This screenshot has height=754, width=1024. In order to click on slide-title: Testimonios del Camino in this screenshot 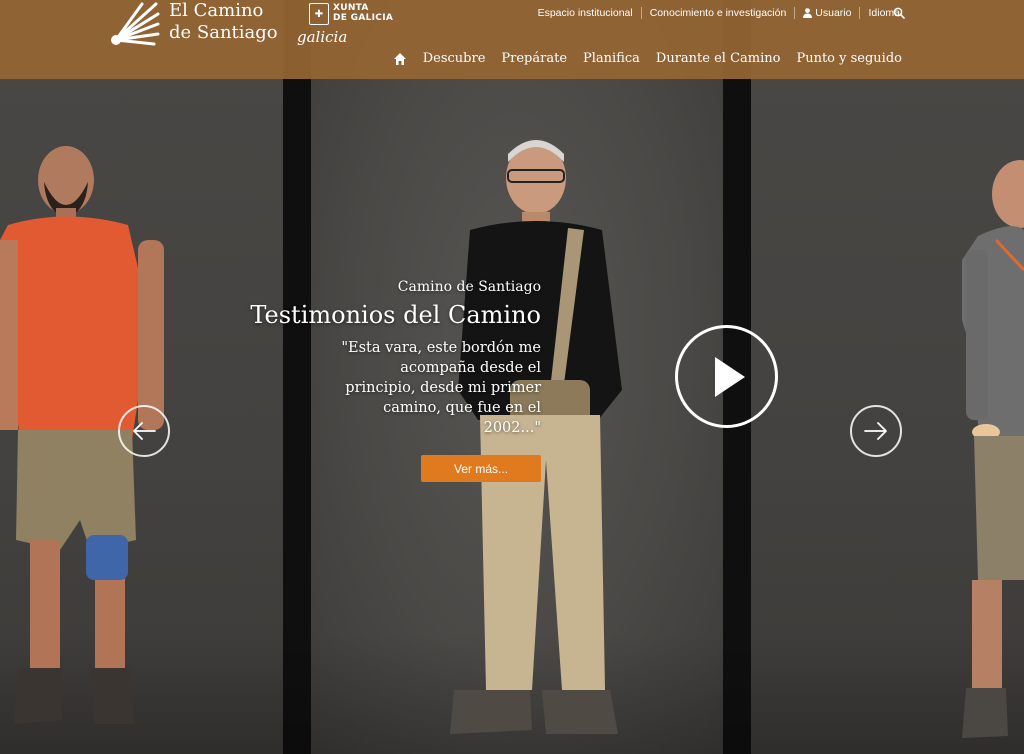, I will do `click(395, 315)`.